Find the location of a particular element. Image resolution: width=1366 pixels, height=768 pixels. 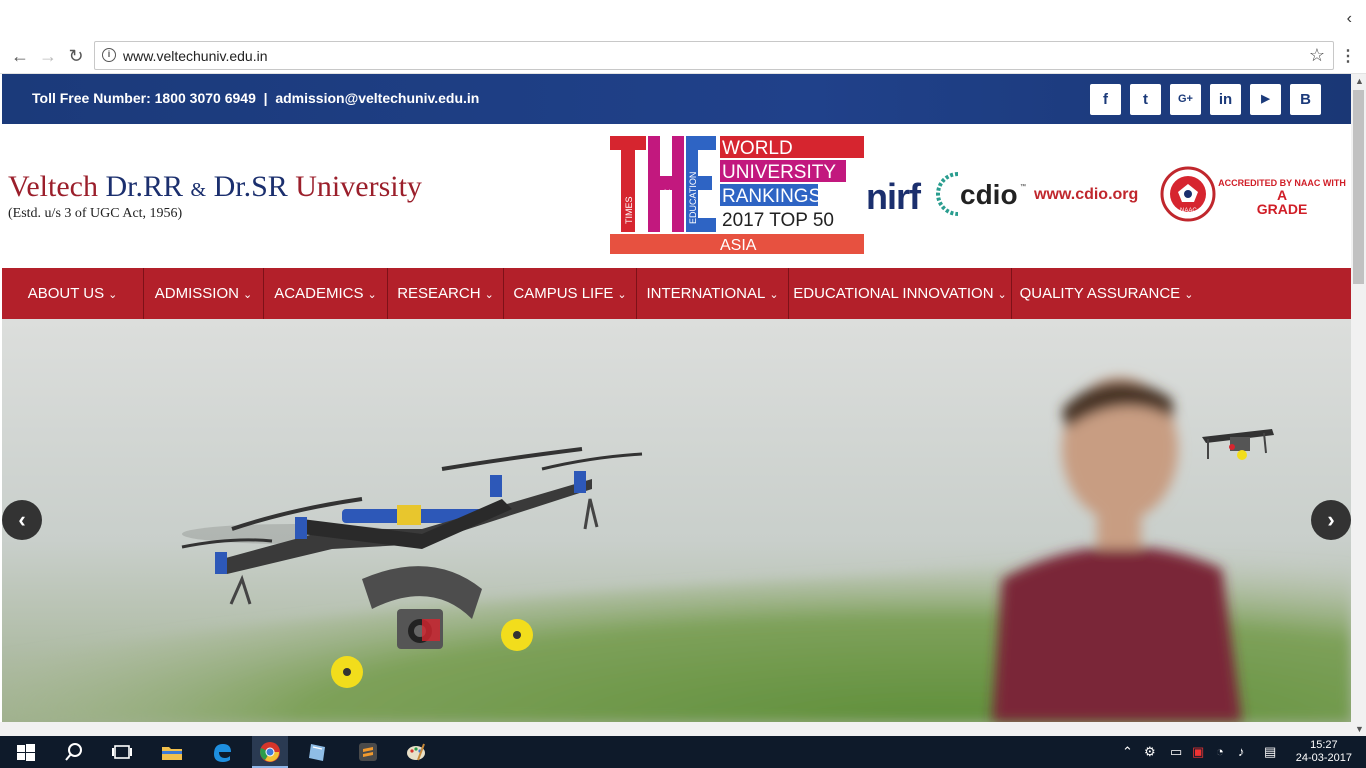

back-arrow-icon: ← is located at coordinates (20, 56).